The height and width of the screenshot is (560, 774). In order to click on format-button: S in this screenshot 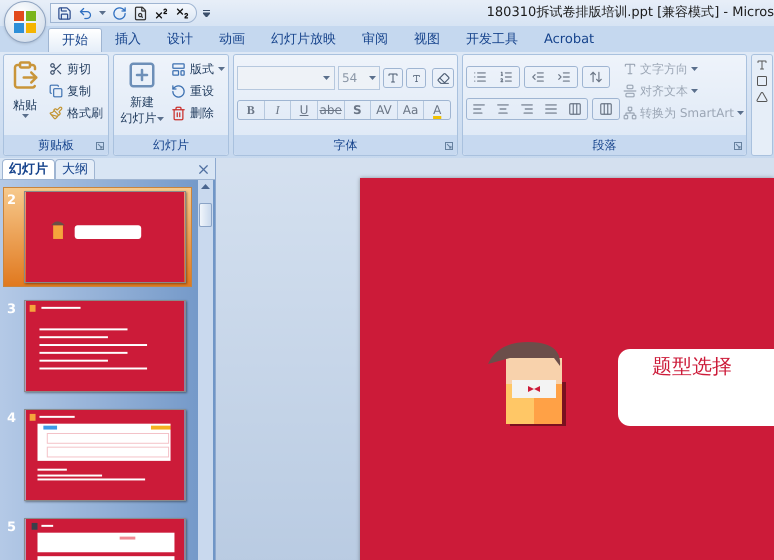, I will do `click(358, 110)`.